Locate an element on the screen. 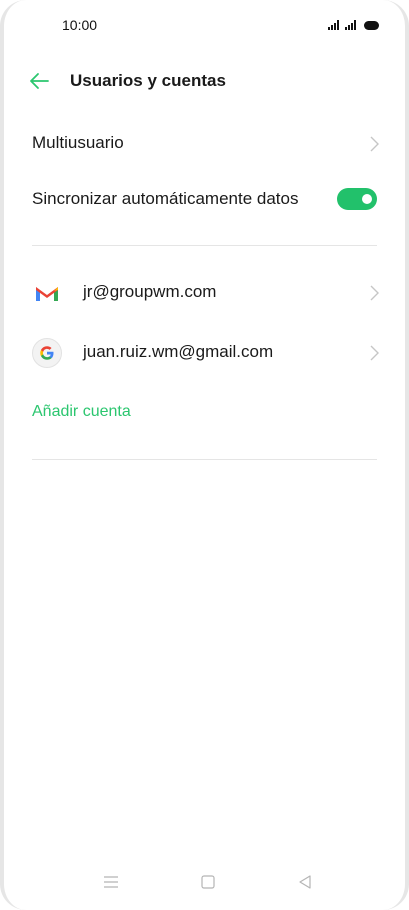 The height and width of the screenshot is (910, 409). google-icon is located at coordinates (47, 353).